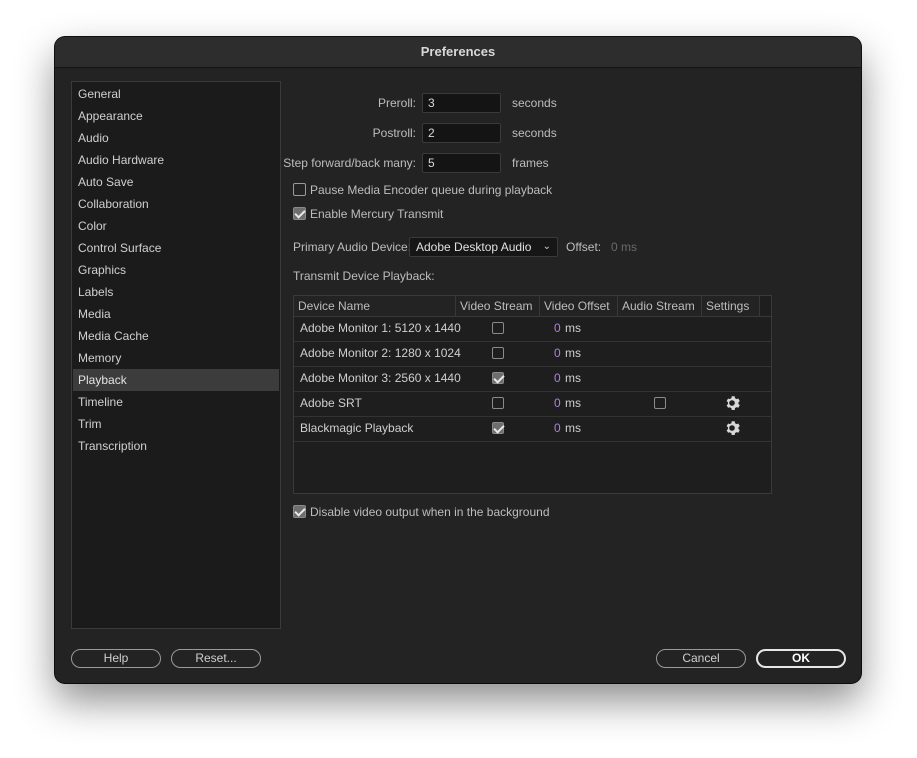  I want to click on sidebar-item-trim: Trim, so click(176, 424).